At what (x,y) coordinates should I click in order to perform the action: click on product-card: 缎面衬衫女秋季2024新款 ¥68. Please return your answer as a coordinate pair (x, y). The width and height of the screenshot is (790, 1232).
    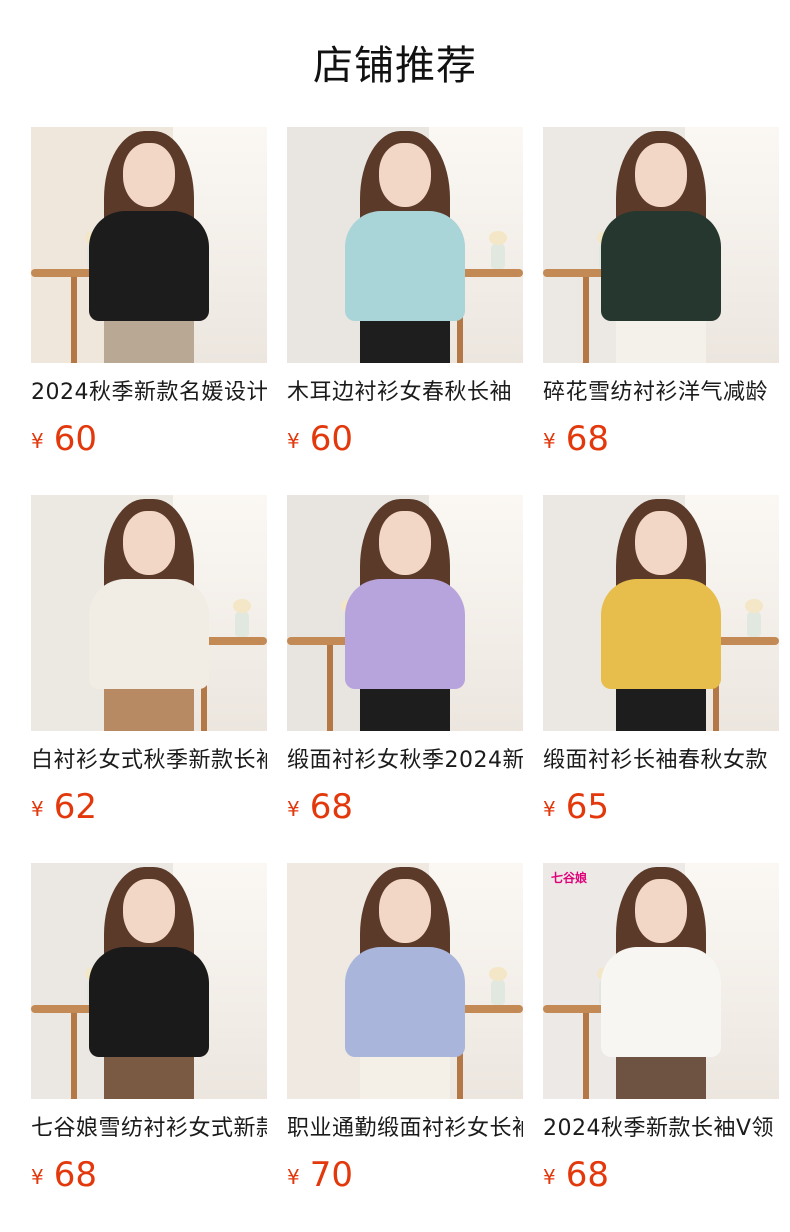
    Looking at the image, I should click on (405, 679).